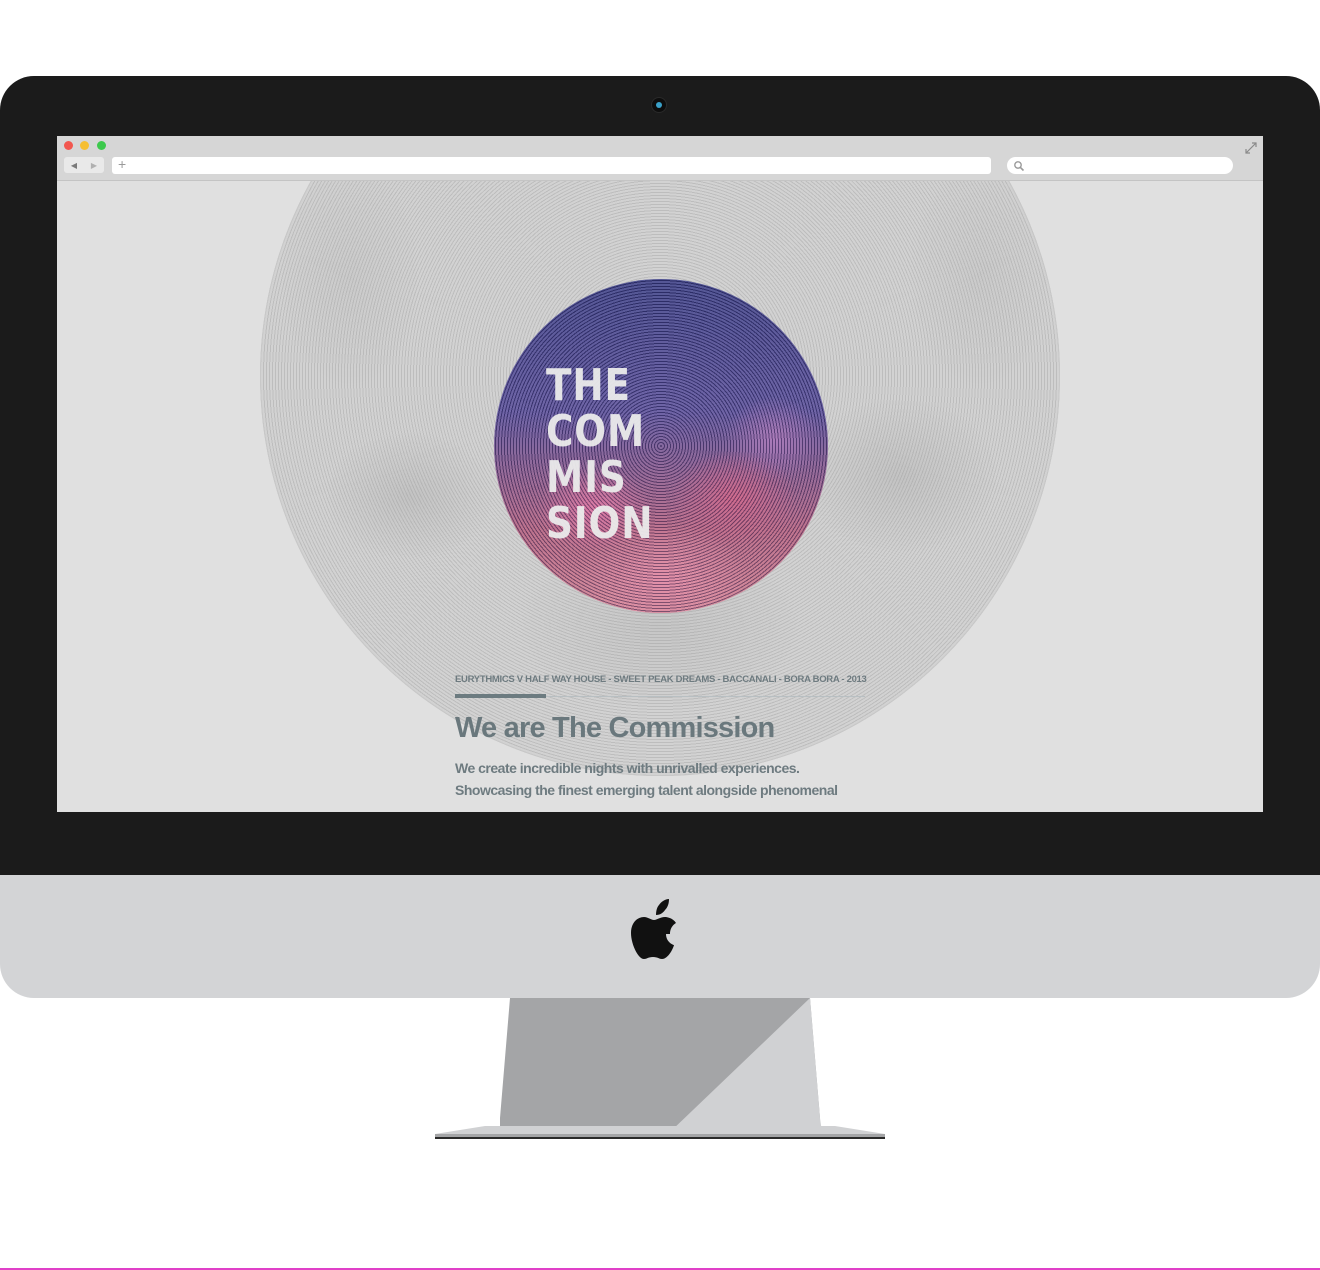 The height and width of the screenshot is (1270, 1320). Describe the element at coordinates (500, 696) in the screenshot. I see `divider-accent` at that location.